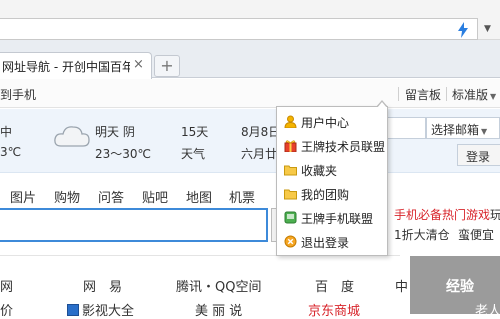  What do you see at coordinates (218, 309) in the screenshot?
I see `site-link-meilishuo: 美 丽 说` at bounding box center [218, 309].